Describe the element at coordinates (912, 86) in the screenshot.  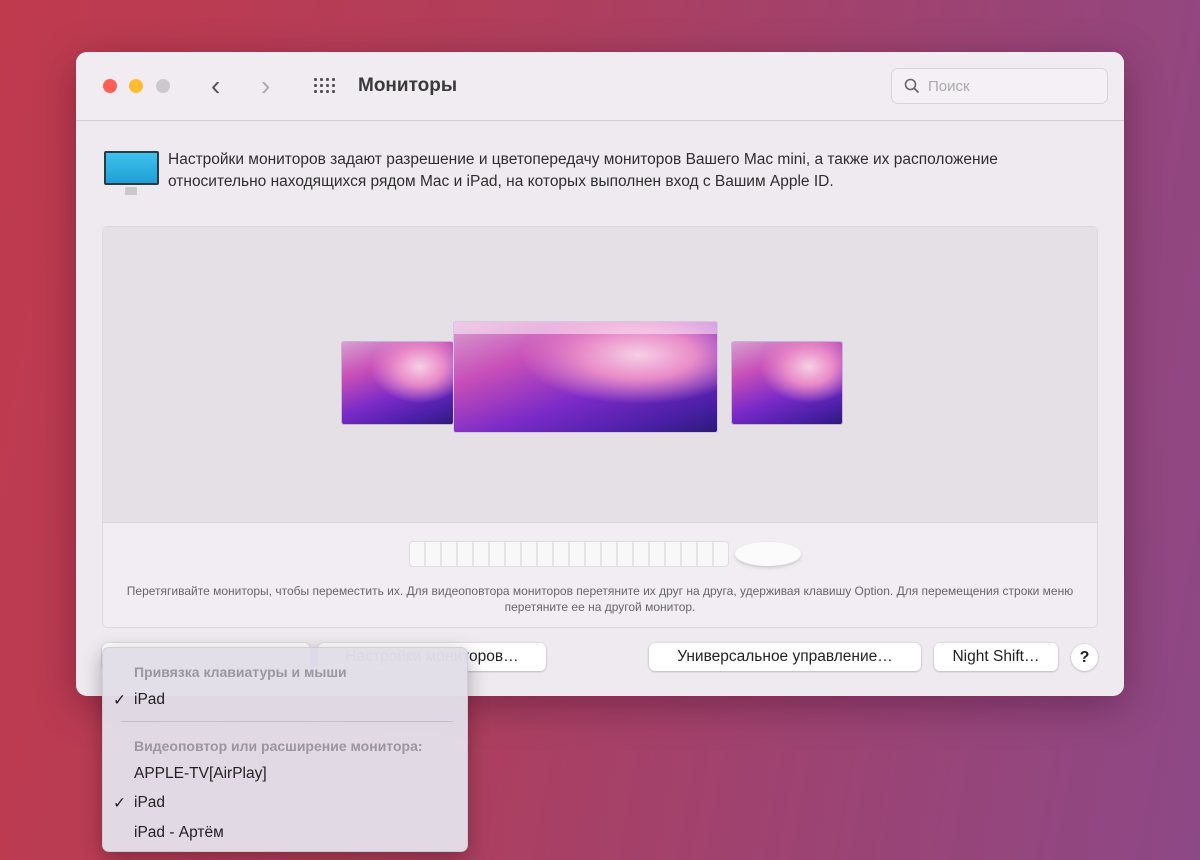
I see `search-icon` at that location.